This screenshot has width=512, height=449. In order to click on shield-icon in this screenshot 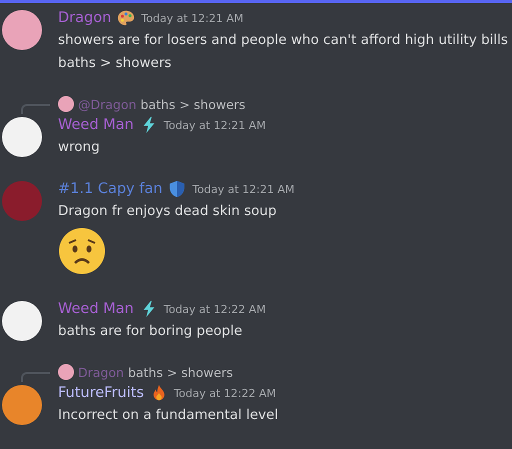, I will do `click(177, 189)`.